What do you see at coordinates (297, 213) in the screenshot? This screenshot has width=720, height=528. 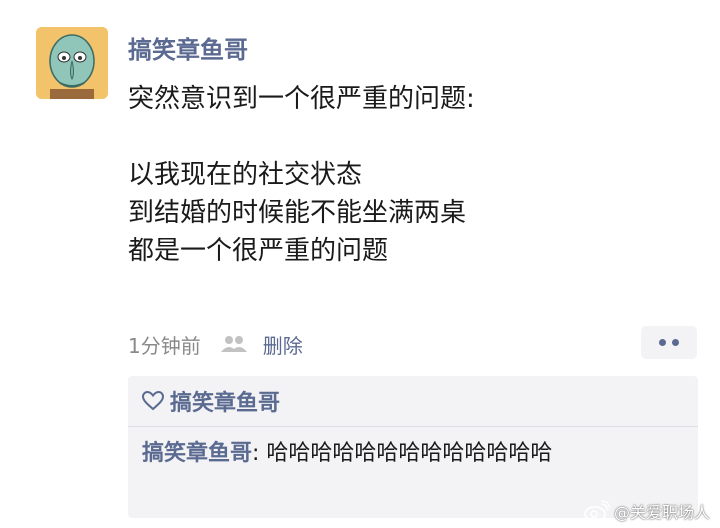 I see `post-content-line: 到结婚的时候能不能坐满两桌` at bounding box center [297, 213].